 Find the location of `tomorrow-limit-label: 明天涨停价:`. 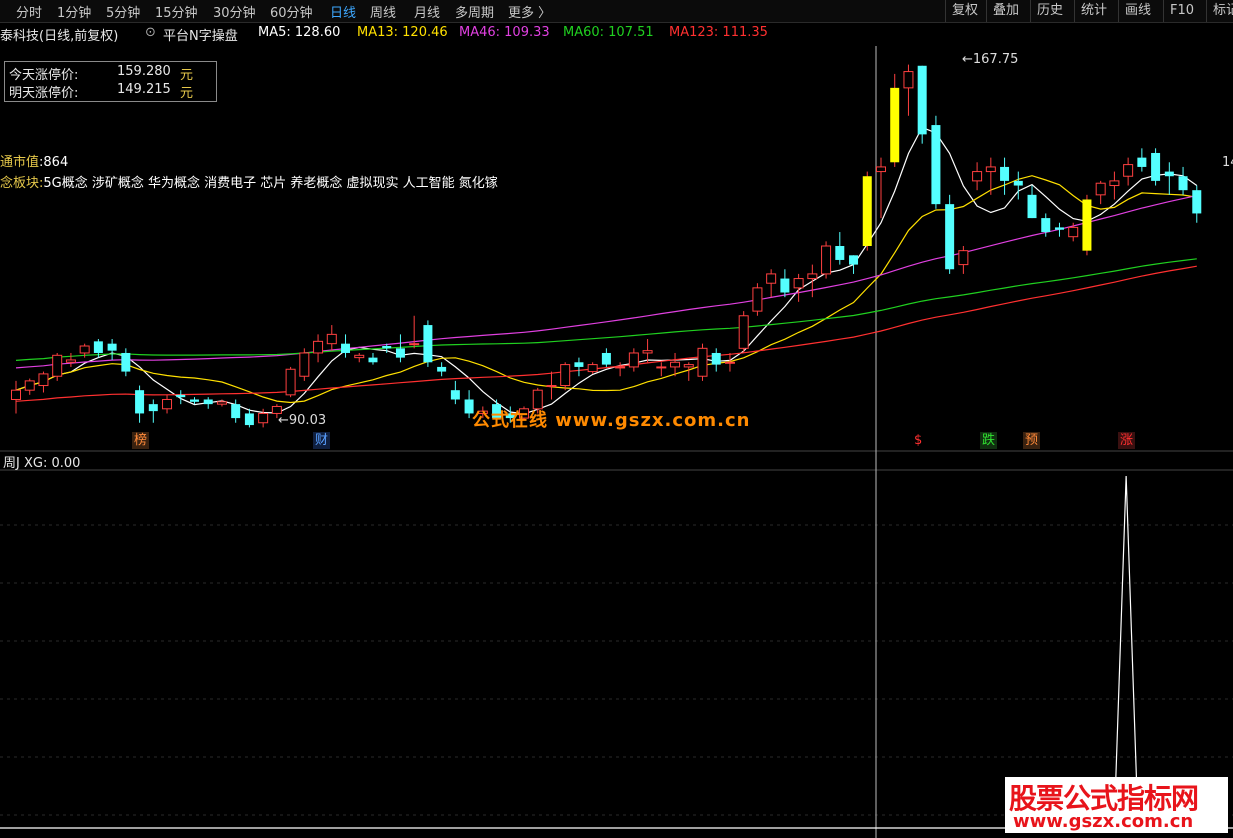

tomorrow-limit-label: 明天涨停价: is located at coordinates (44, 93).